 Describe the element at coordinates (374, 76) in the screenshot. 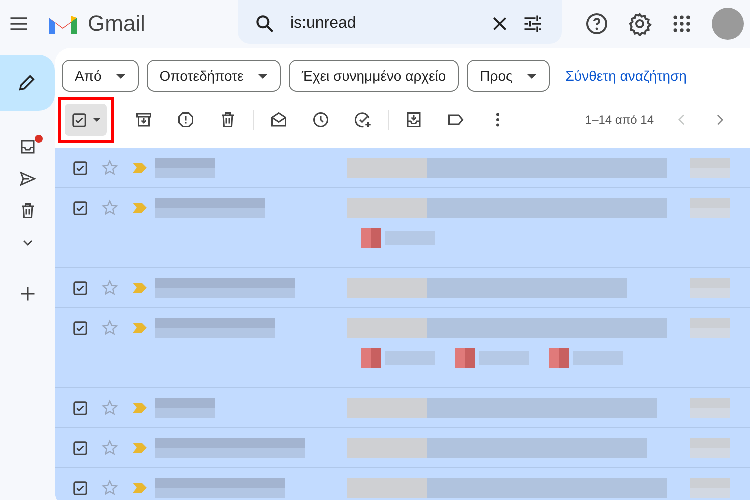

I see `filter-chip: Έχει συνημμένο αρχείο` at that location.